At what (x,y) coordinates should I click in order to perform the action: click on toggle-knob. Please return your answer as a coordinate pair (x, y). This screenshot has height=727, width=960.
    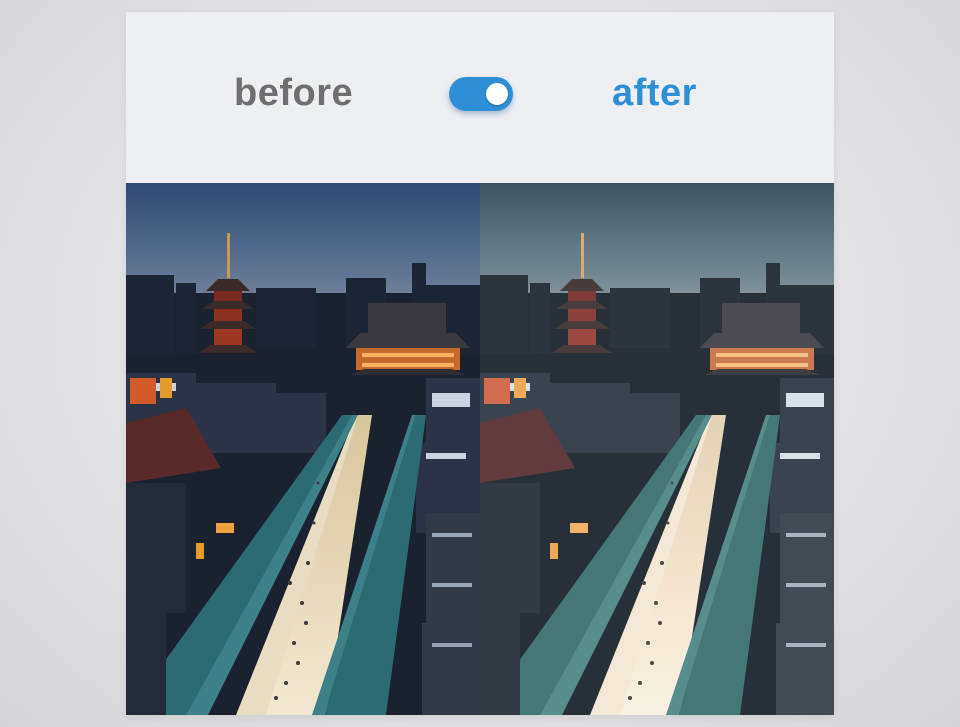
    Looking at the image, I should click on (497, 94).